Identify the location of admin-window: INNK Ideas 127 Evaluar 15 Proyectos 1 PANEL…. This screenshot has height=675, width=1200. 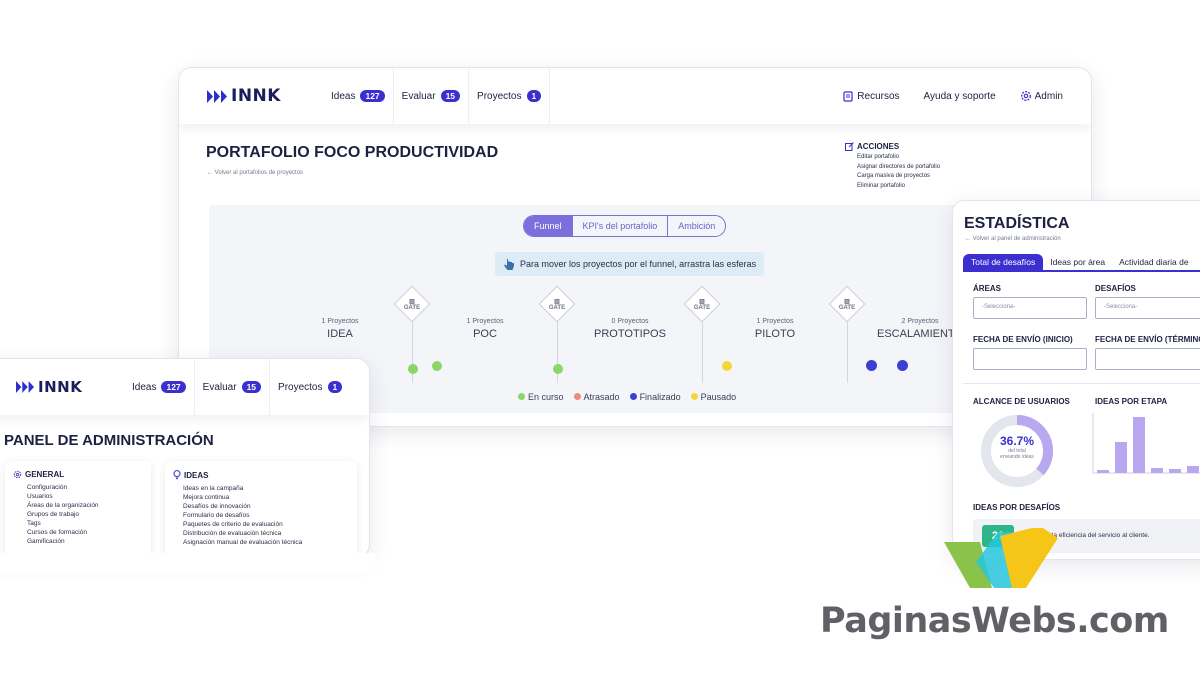
(185, 458).